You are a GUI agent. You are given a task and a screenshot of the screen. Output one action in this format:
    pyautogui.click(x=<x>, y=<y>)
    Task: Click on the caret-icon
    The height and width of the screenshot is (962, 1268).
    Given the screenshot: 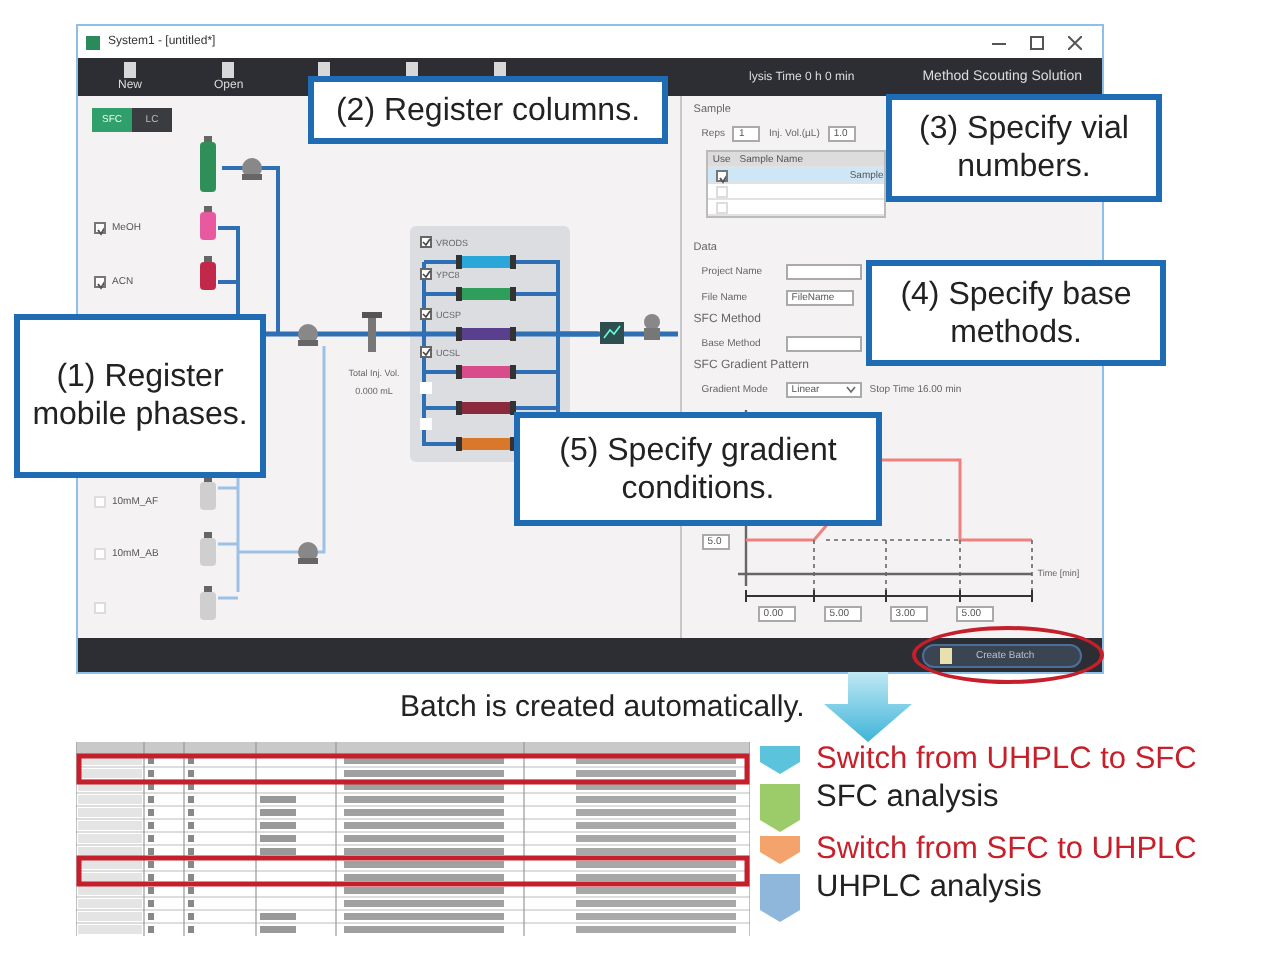 What is the action you would take?
    pyautogui.click(x=850, y=389)
    